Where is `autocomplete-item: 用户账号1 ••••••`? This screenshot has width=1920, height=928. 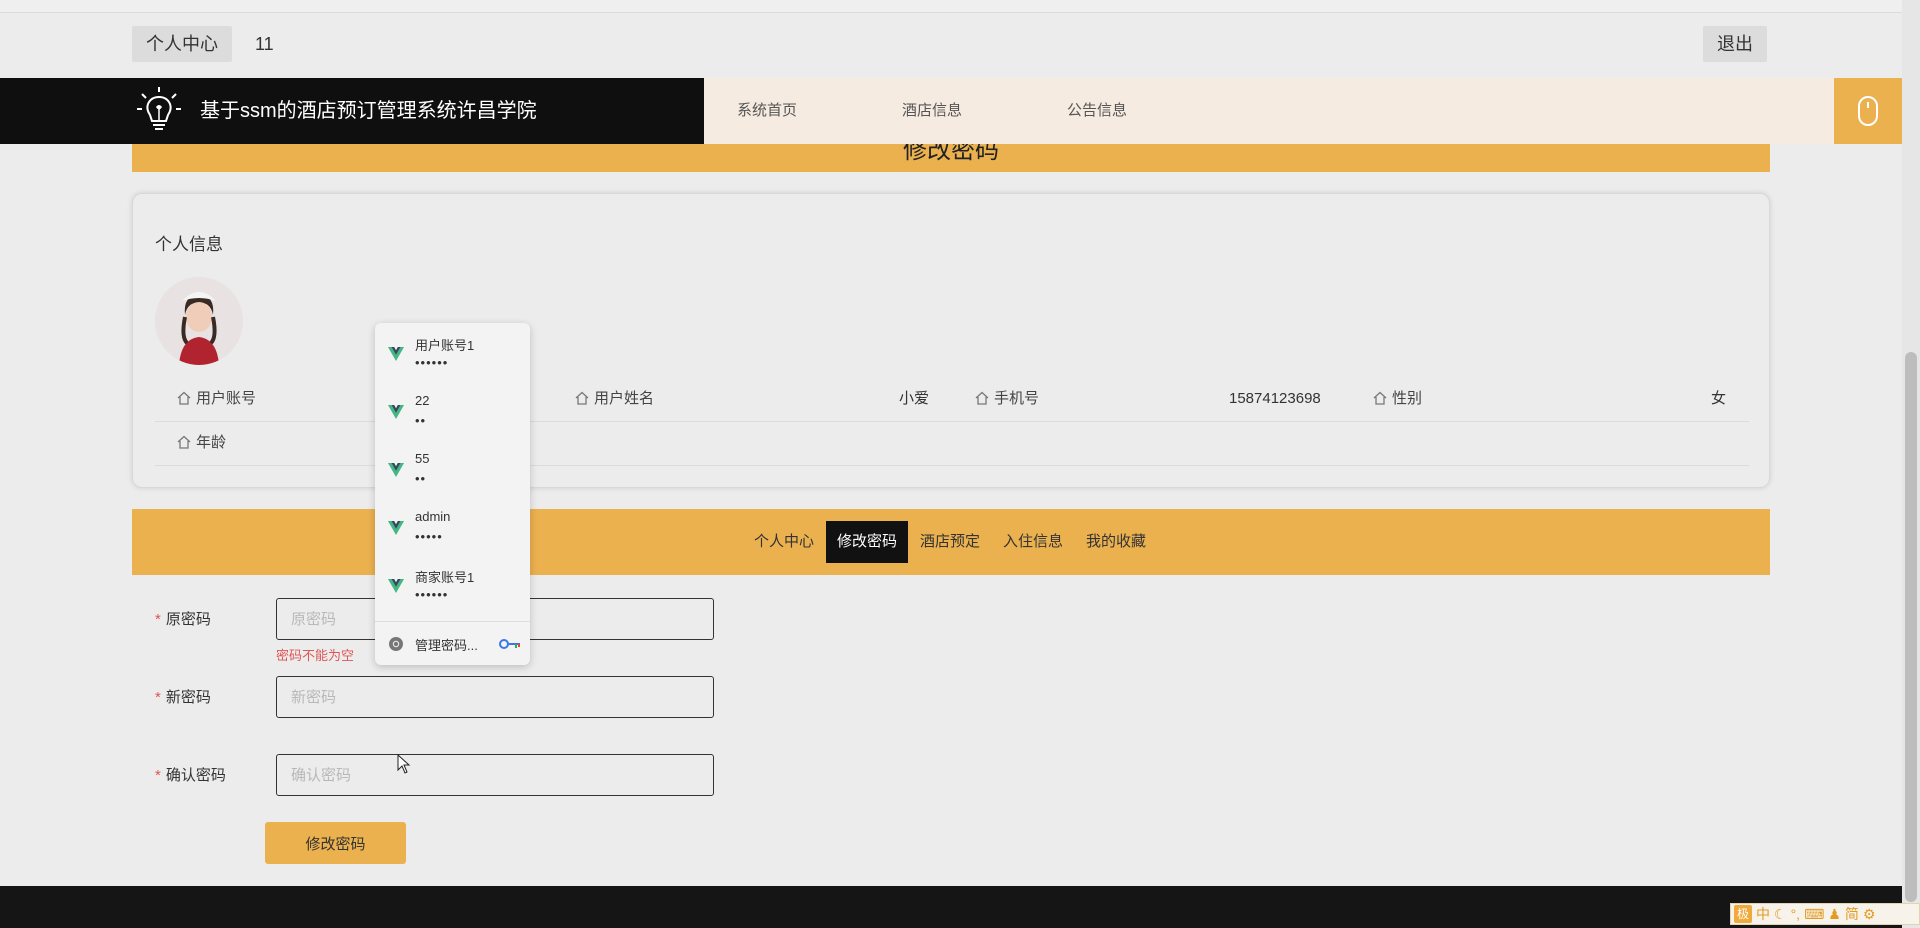
autocomplete-item: 用户账号1 •••••• is located at coordinates (452, 352).